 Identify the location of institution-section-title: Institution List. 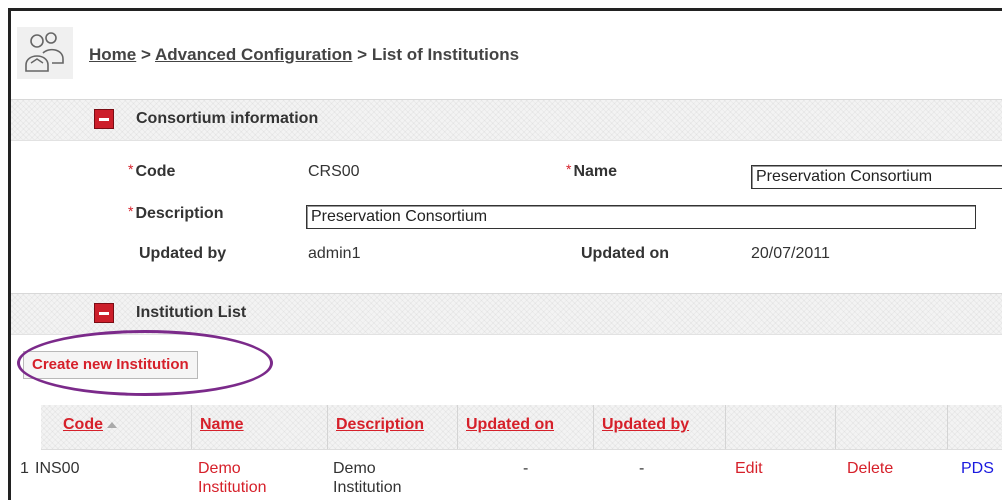
(191, 312).